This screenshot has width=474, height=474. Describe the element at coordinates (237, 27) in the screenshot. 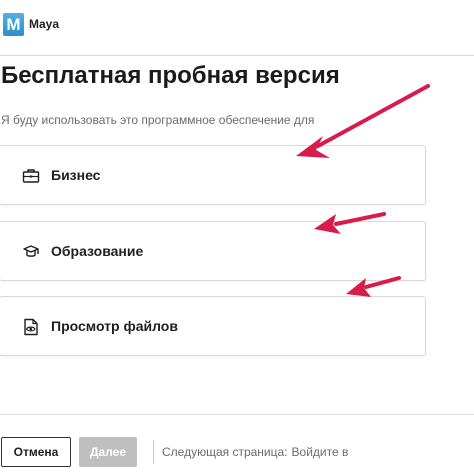

I see `app-header: M Maya` at that location.